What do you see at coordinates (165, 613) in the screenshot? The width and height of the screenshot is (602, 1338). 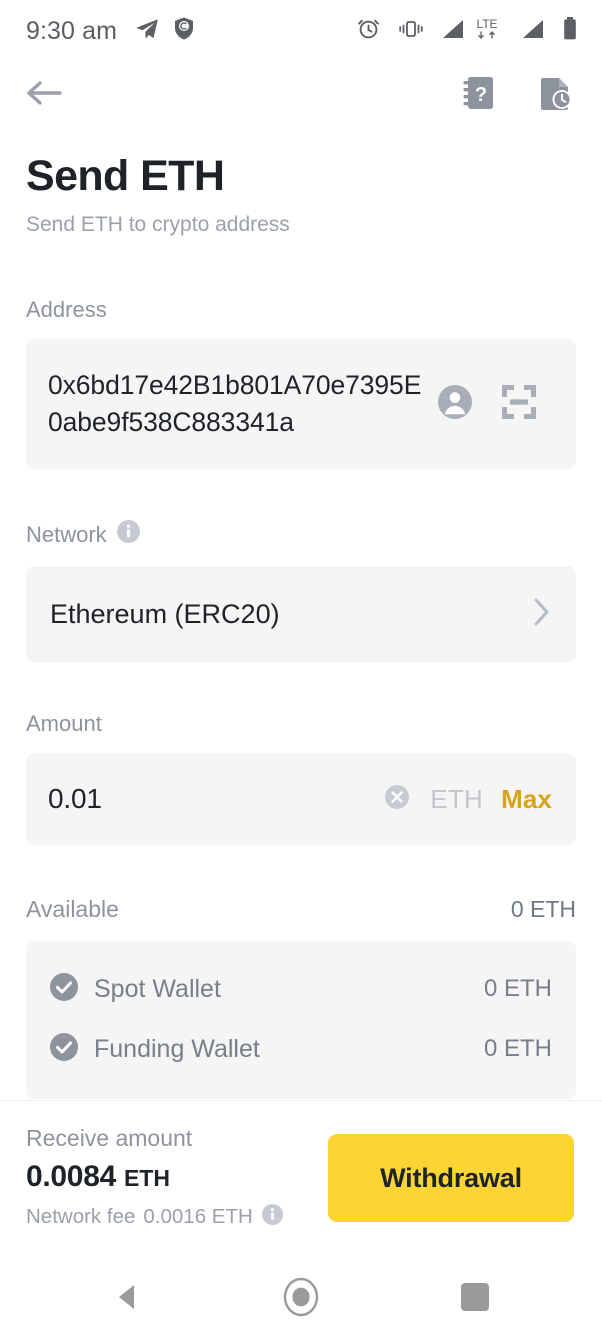 I see `network-value: Ethereum (ERC20)` at bounding box center [165, 613].